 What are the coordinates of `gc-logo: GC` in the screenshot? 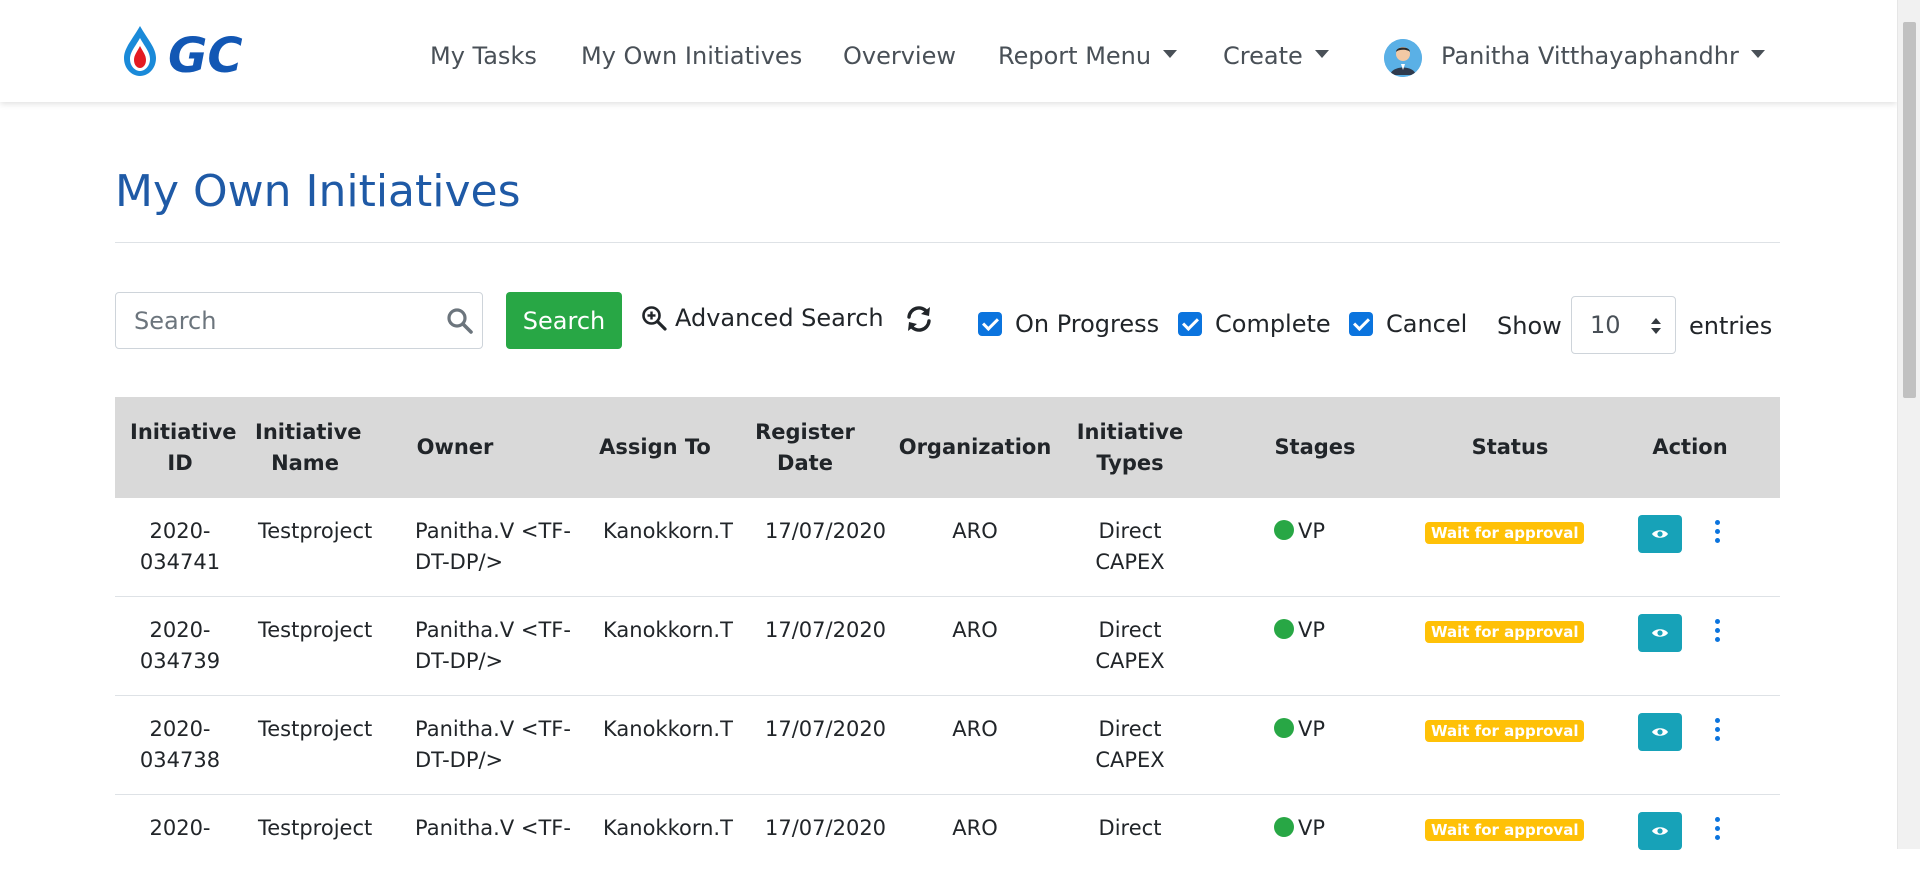 It's located at (207, 54).